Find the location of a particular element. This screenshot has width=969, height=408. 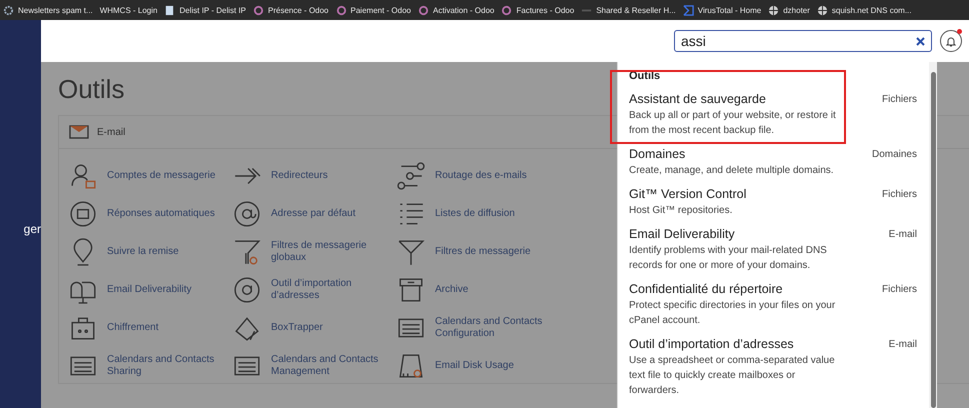

result-title: Git™ Version Control is located at coordinates (751, 194).